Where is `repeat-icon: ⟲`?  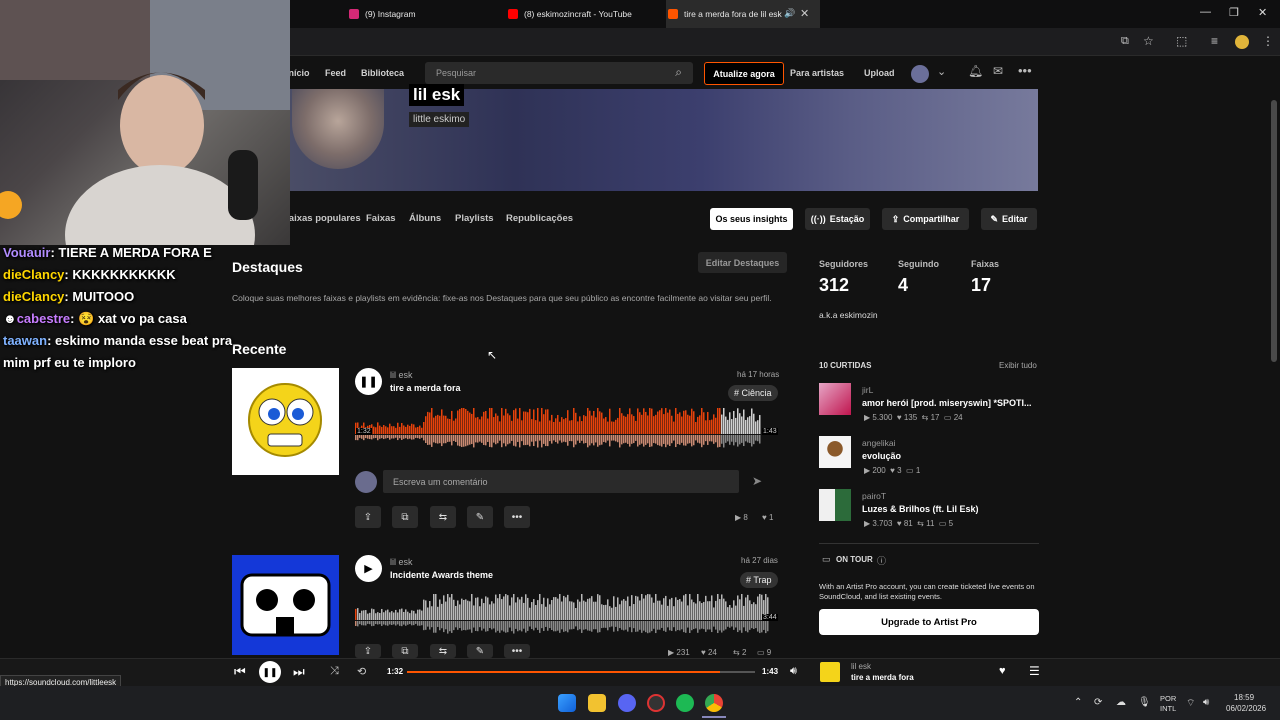 repeat-icon: ⟲ is located at coordinates (361, 671).